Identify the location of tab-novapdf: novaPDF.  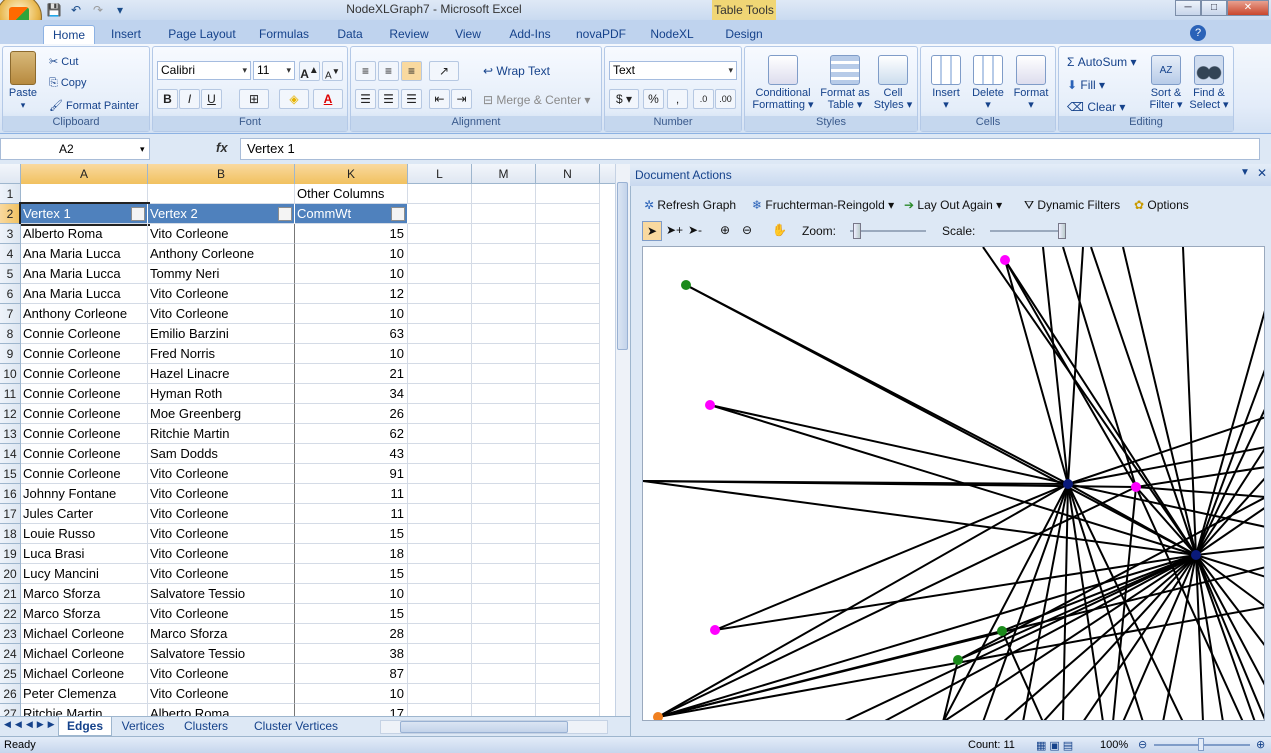
(601, 34).